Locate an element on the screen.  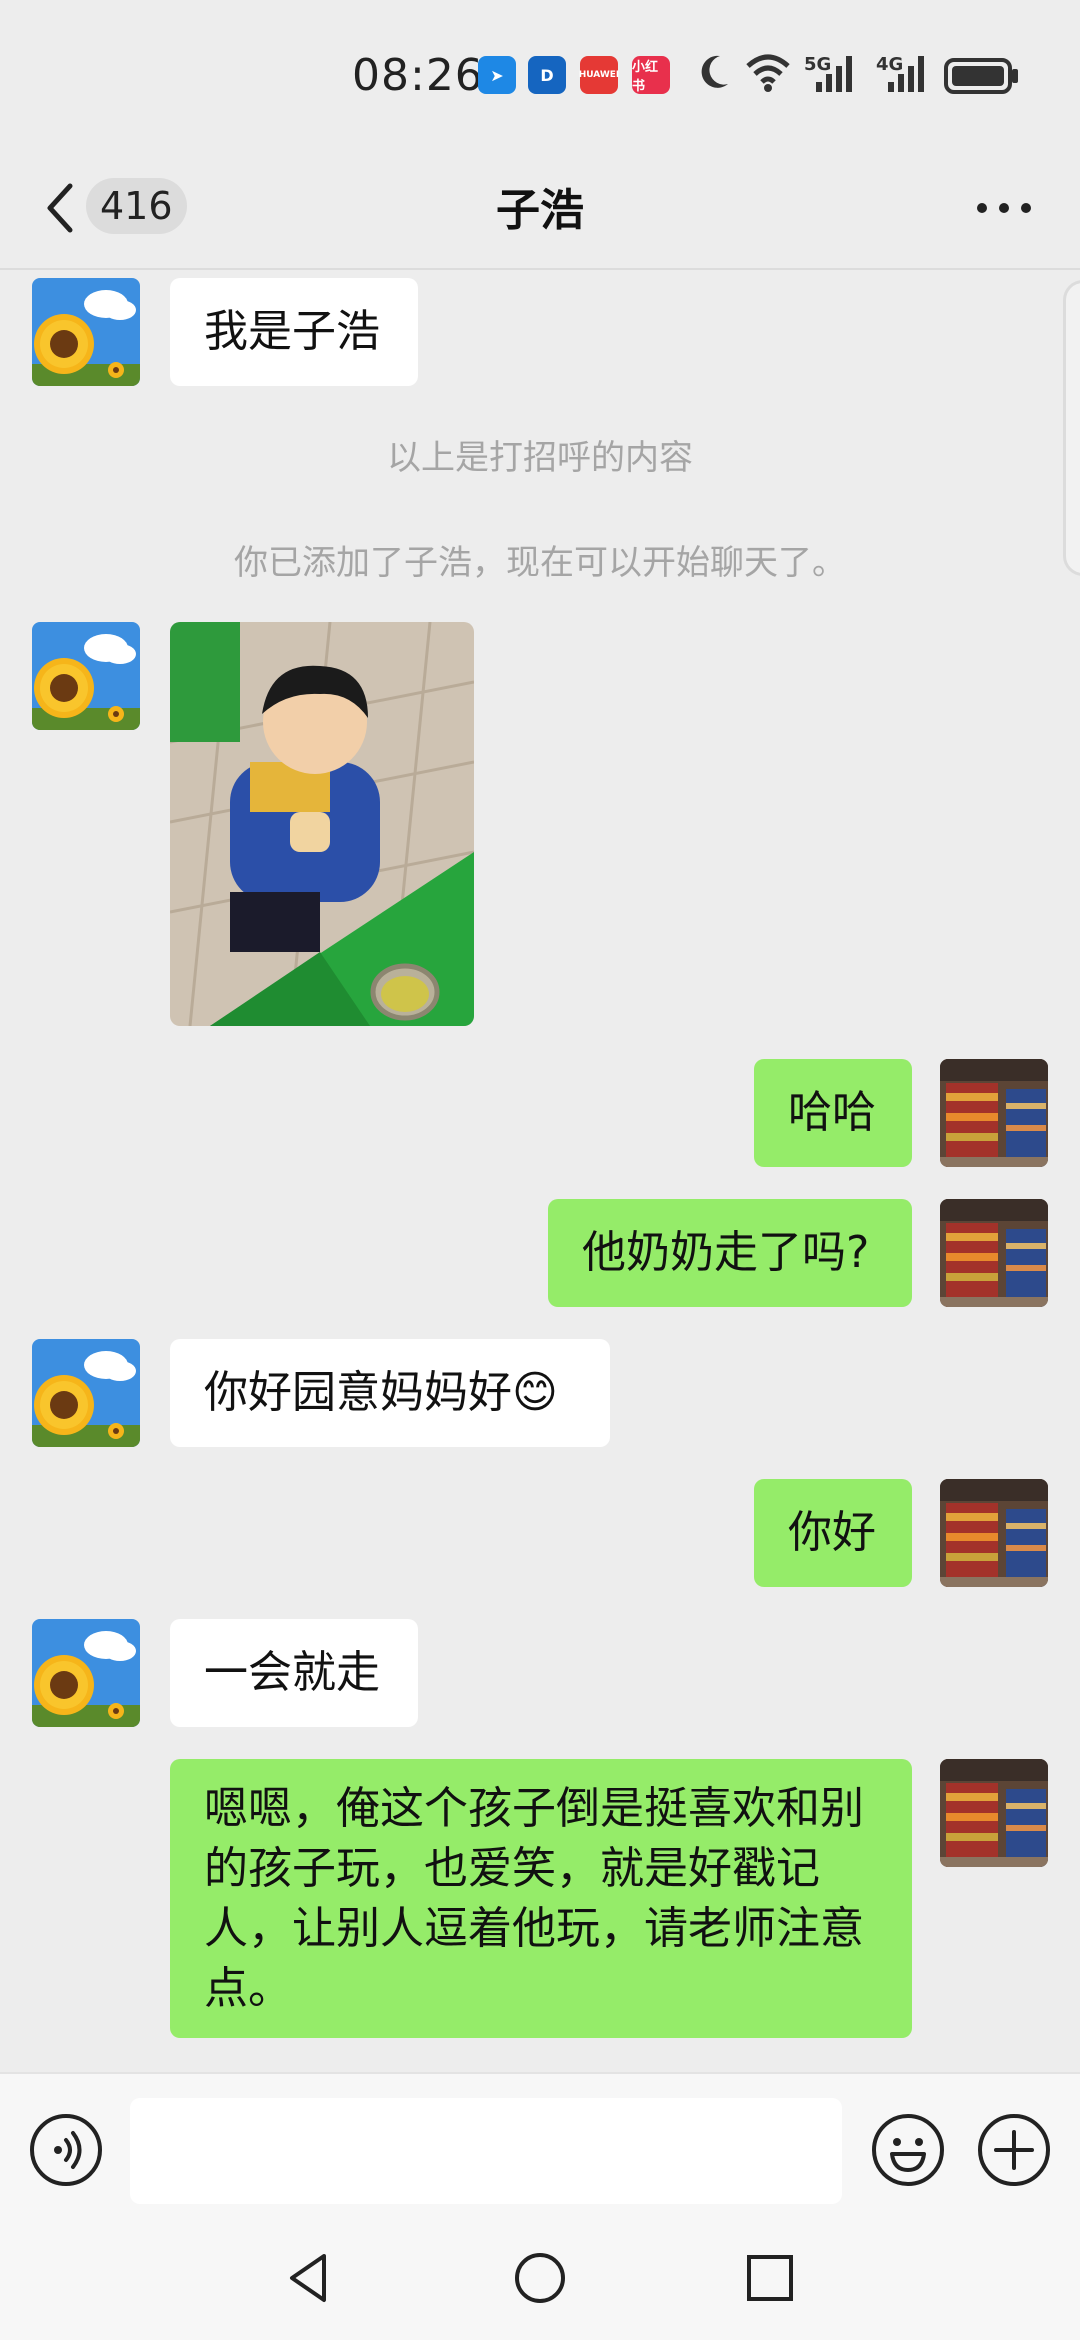
chat-header: 416 子浩 is located at coordinates (540, 210).